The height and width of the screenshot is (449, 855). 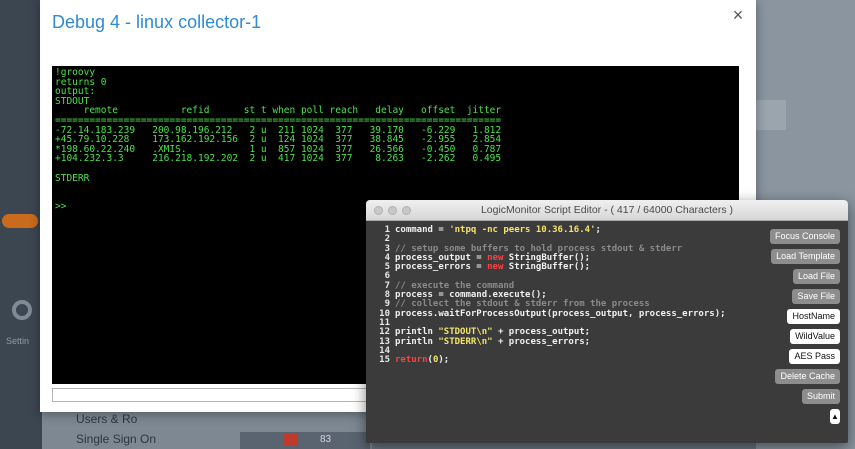 What do you see at coordinates (305, 440) in the screenshot?
I see `table-row: 83` at bounding box center [305, 440].